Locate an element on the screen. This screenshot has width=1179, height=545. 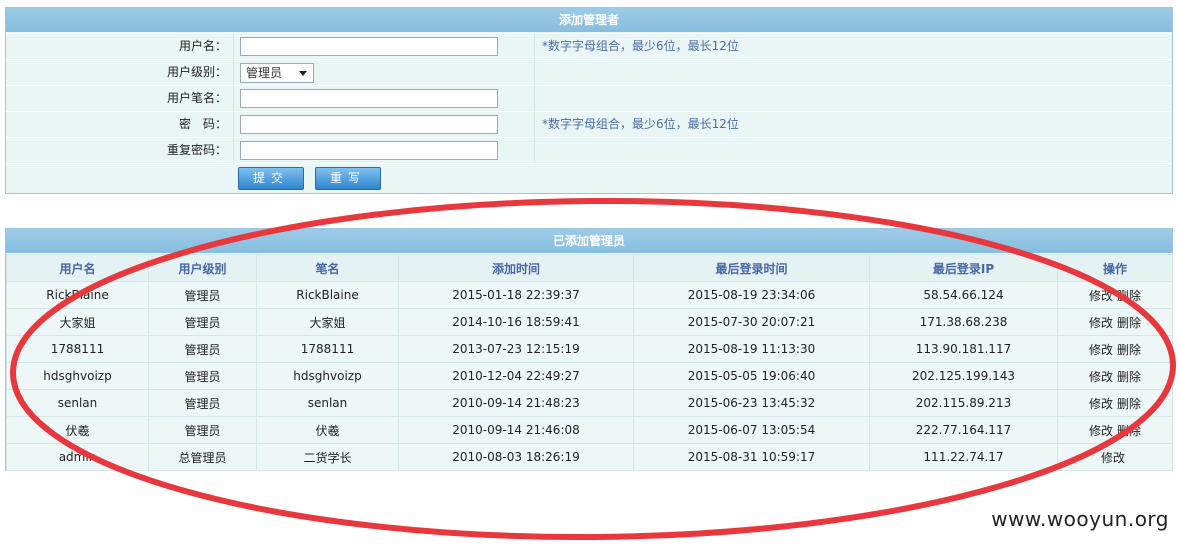
cell-penname: 二货学长 is located at coordinates (327, 457).